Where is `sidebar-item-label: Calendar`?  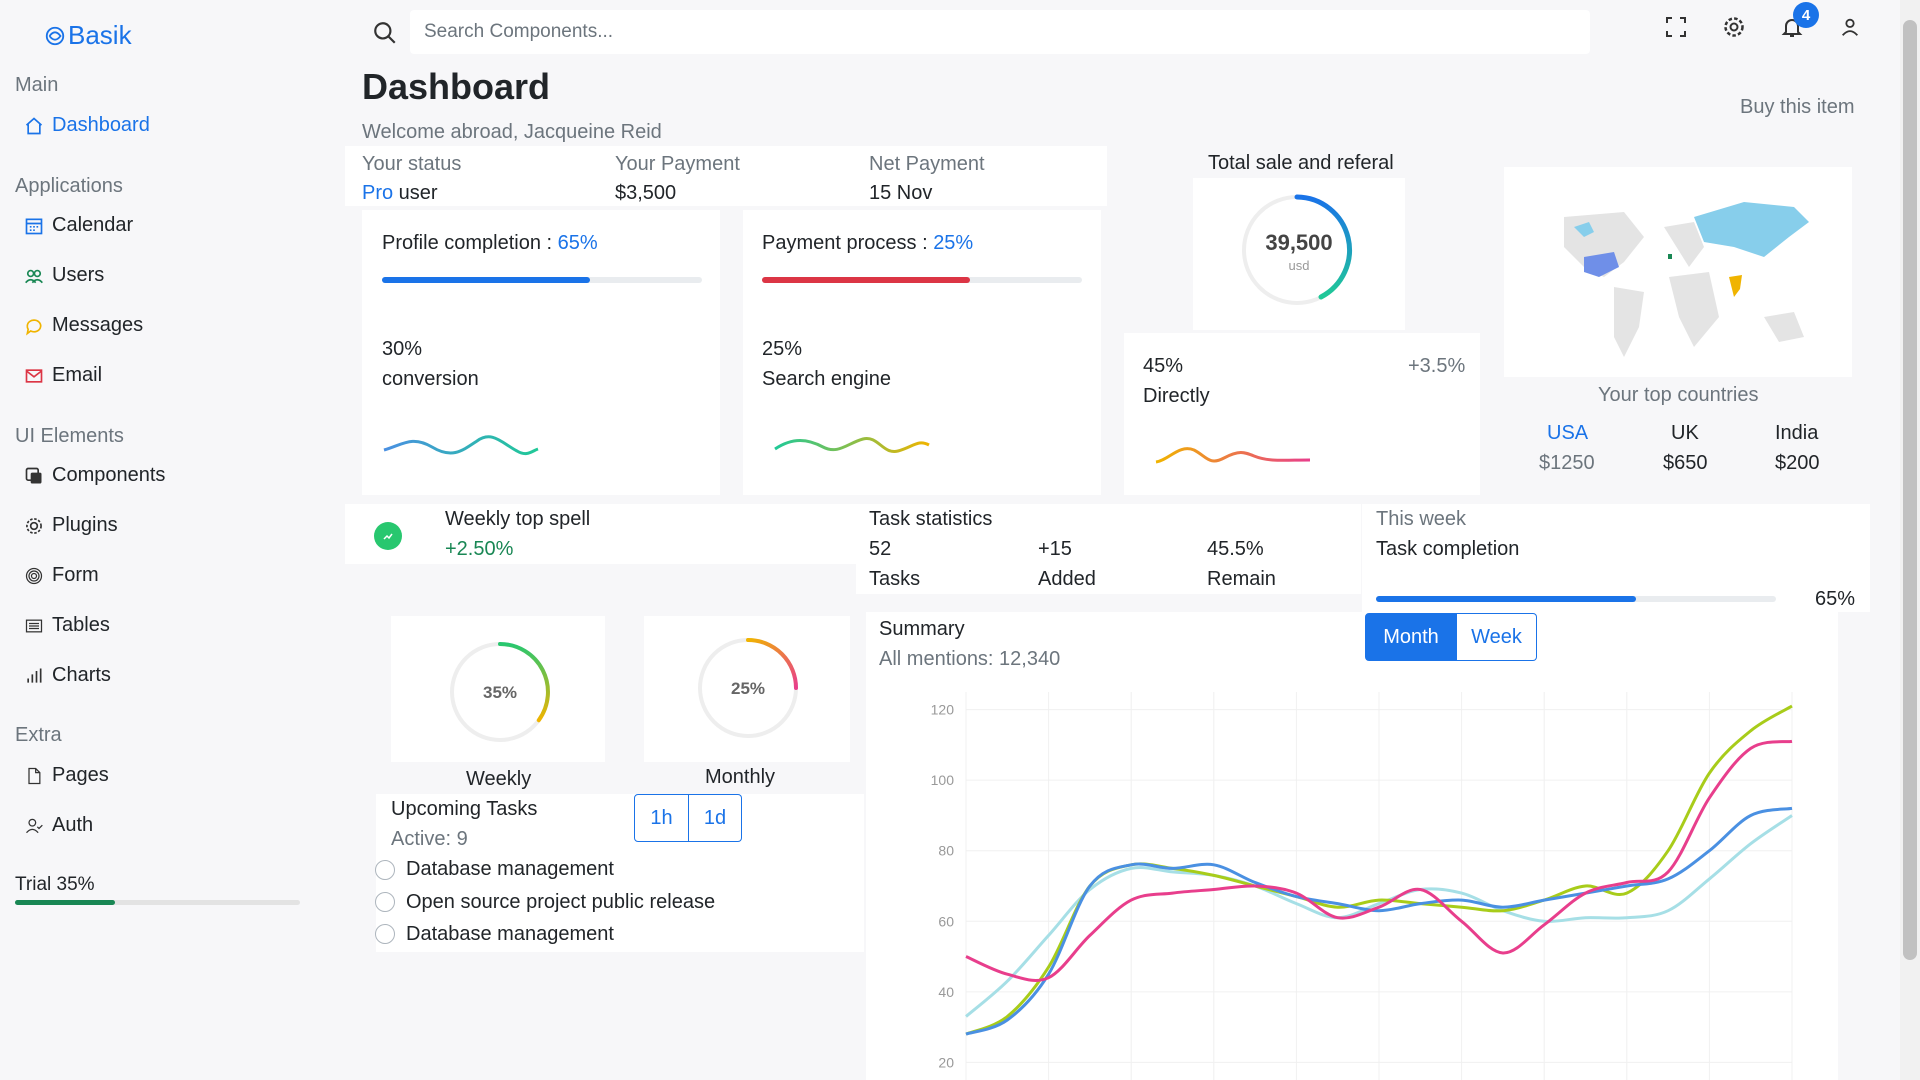
sidebar-item-label: Calendar is located at coordinates (93, 225).